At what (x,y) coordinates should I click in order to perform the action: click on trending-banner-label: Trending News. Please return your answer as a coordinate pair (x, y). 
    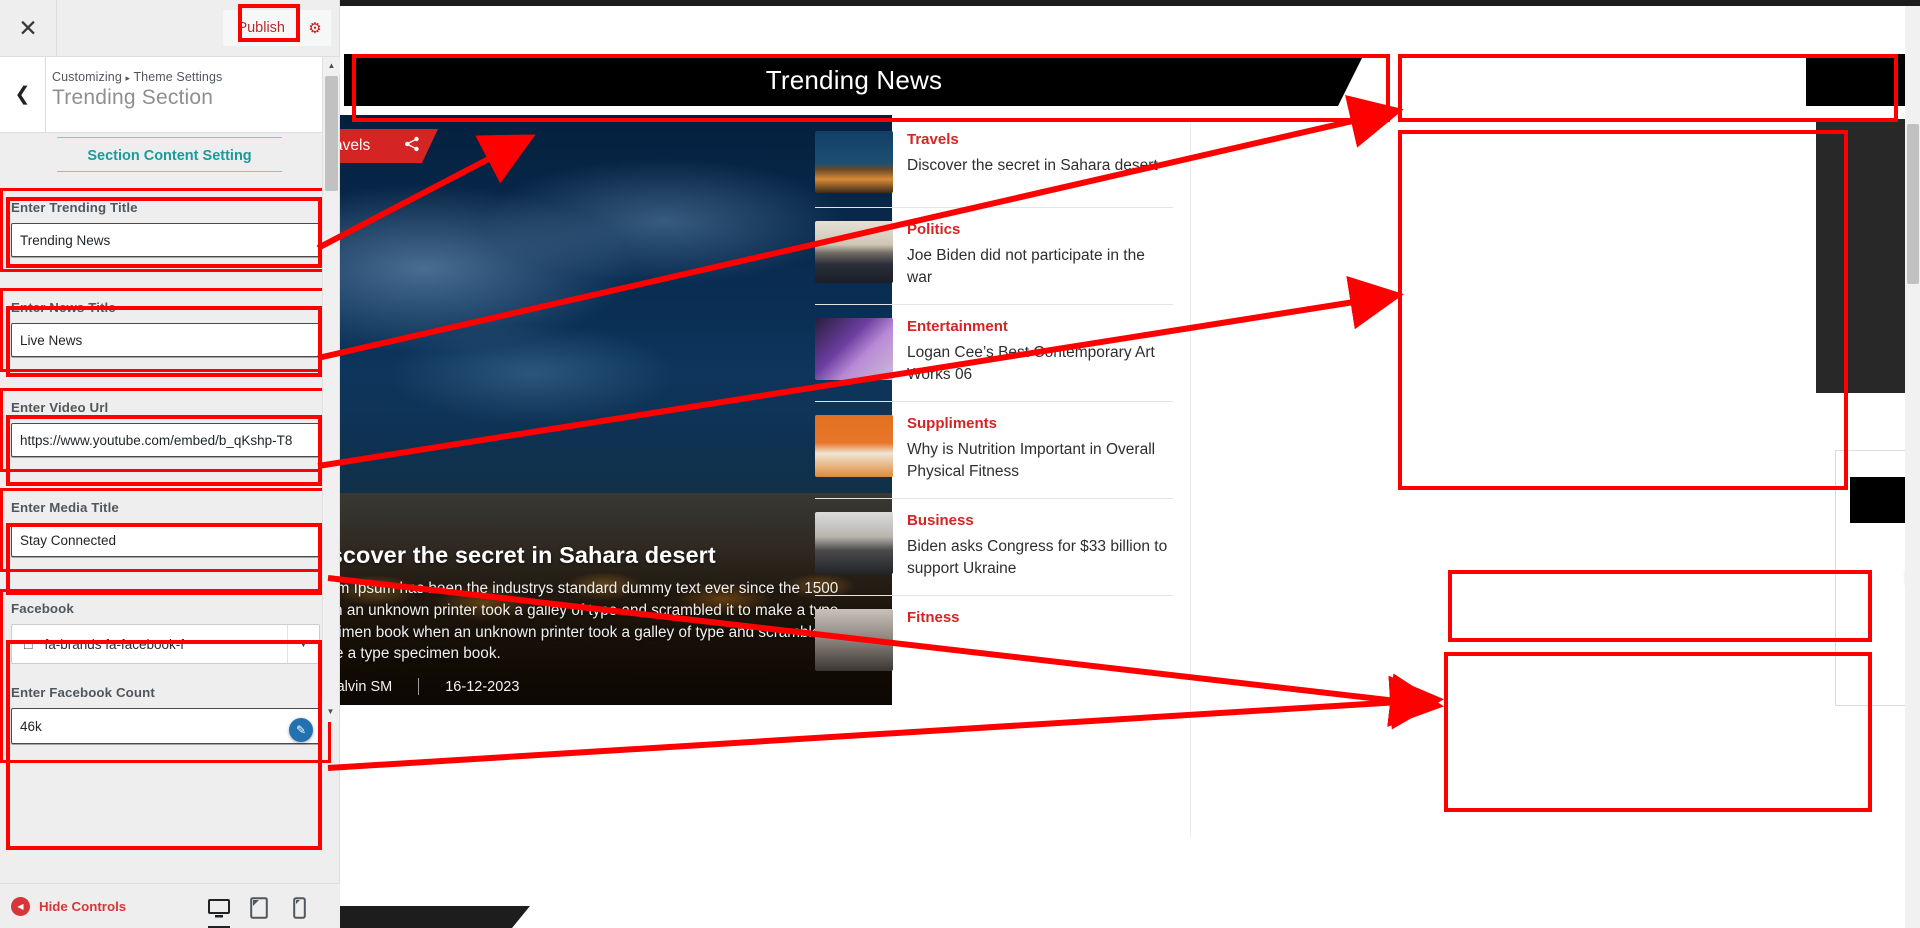
    Looking at the image, I should click on (854, 79).